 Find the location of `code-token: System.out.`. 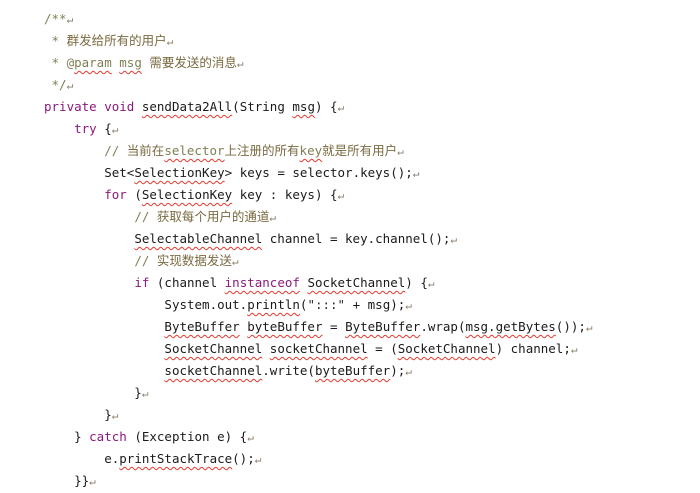

code-token: System.out. is located at coordinates (206, 304).